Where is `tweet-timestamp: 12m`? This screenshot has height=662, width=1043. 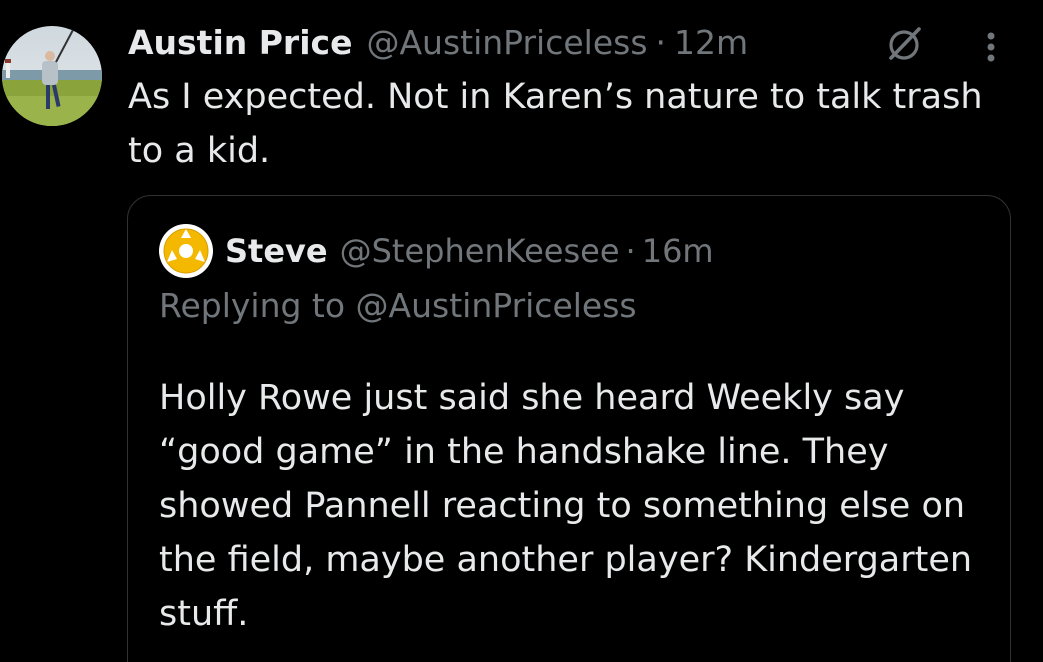
tweet-timestamp: 12m is located at coordinates (711, 42).